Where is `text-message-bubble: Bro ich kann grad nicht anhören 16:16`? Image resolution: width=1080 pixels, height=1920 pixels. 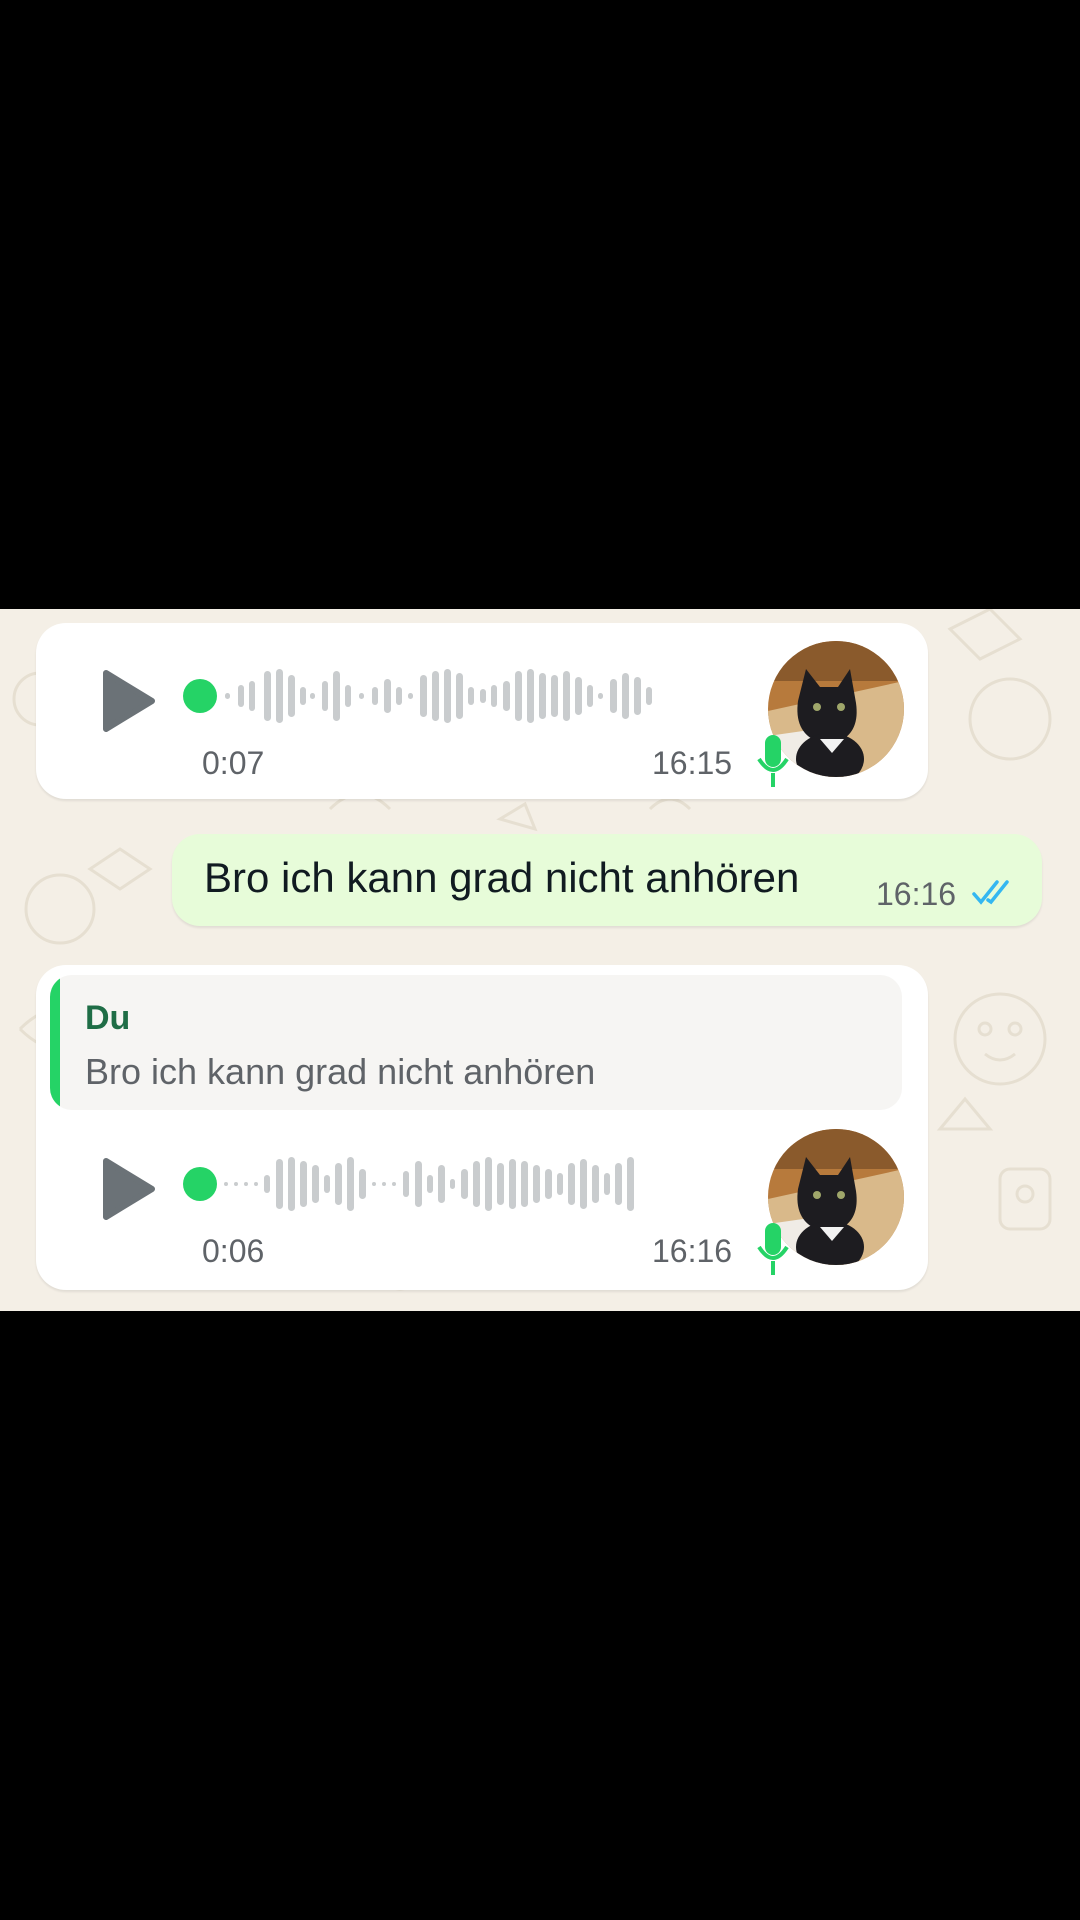
text-message-bubble: Bro ich kann grad nicht anhören 16:16 is located at coordinates (607, 880).